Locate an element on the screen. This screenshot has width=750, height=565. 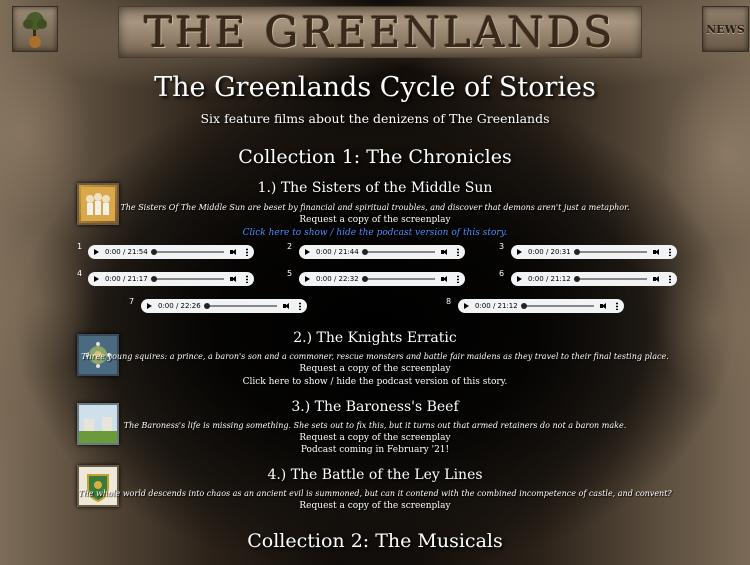
player-number: 6 is located at coordinates (502, 273).